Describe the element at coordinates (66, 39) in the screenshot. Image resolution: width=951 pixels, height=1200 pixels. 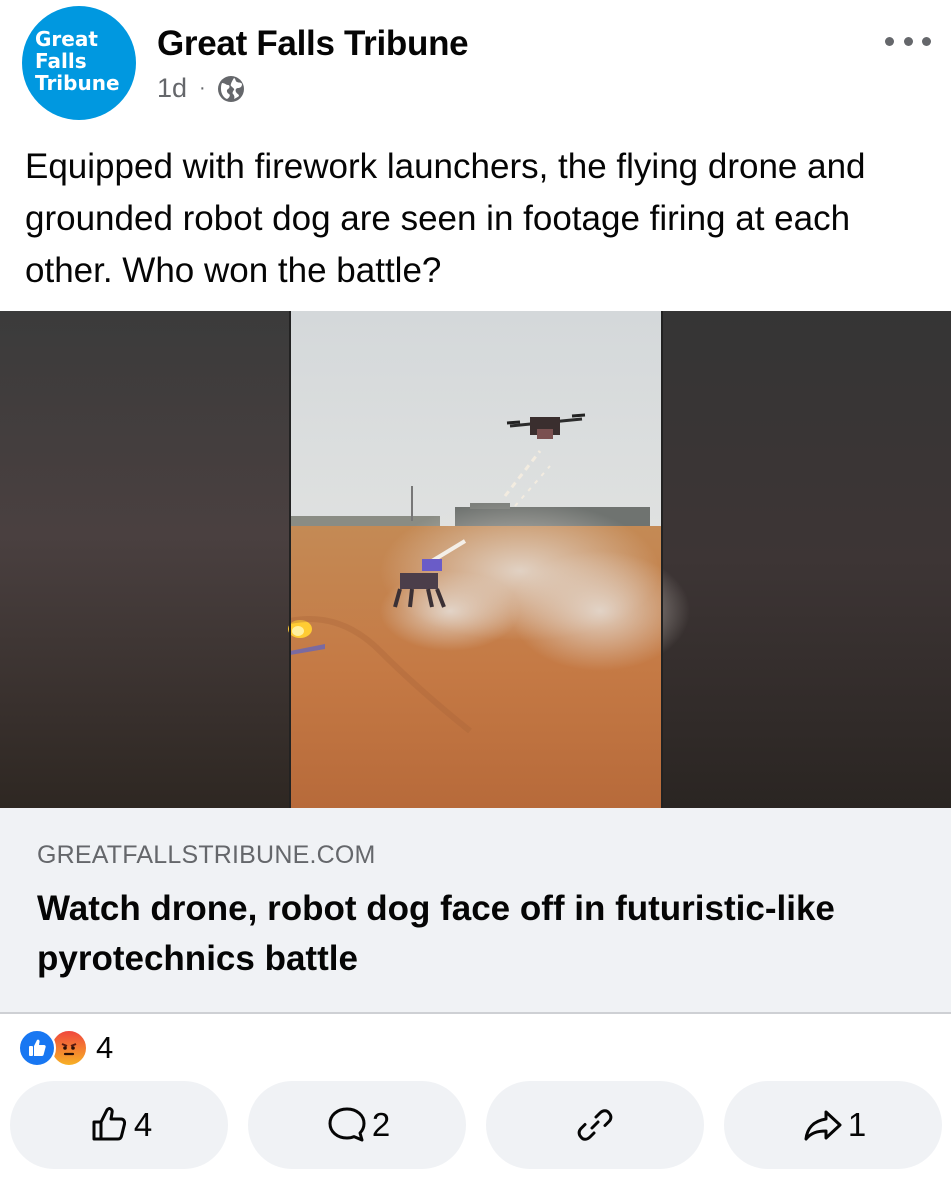
I see `avatar-line-1: Great` at that location.